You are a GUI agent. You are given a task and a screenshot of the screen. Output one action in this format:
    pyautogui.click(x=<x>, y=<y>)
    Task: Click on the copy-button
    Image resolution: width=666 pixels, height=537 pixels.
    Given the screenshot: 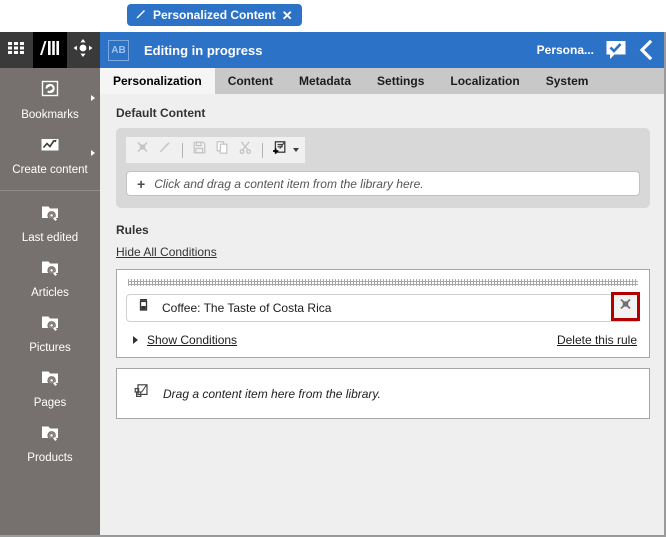 What is the action you would take?
    pyautogui.click(x=222, y=150)
    